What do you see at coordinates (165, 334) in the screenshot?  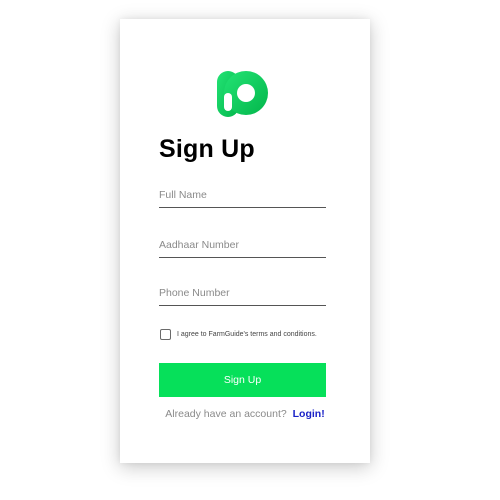 I see `terms-checkbox` at bounding box center [165, 334].